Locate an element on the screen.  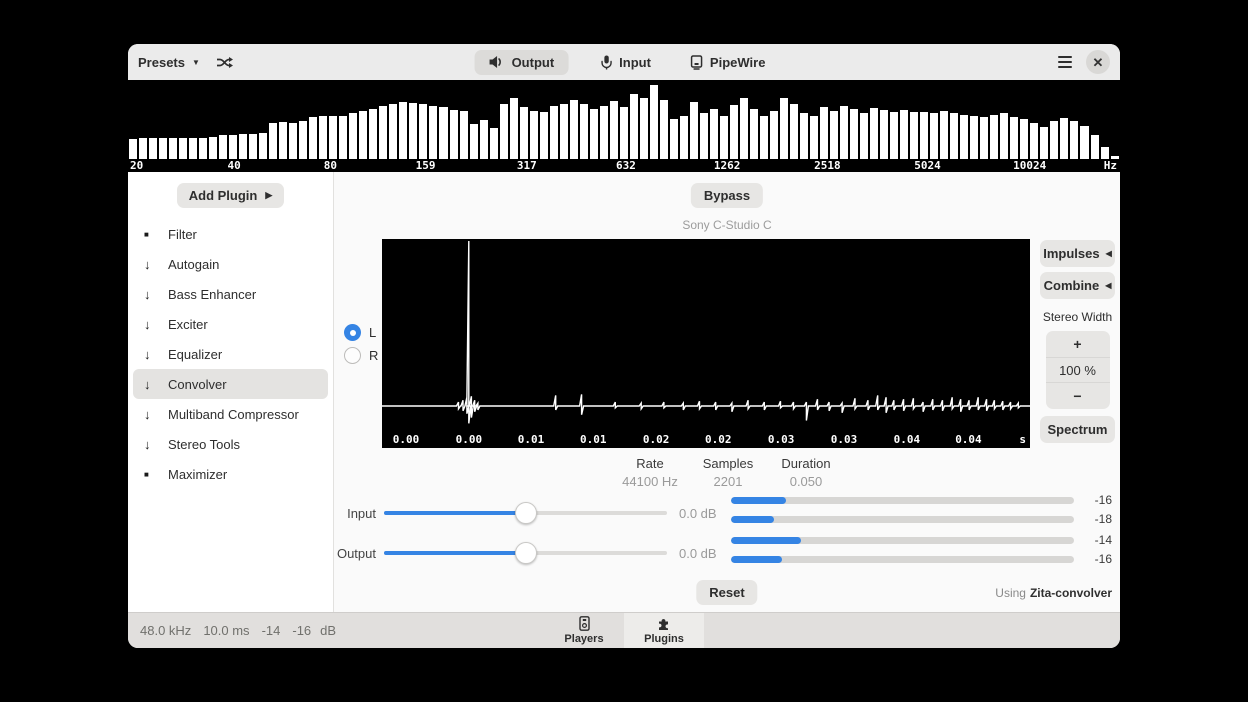
output-gain-slider is located at coordinates (525, 553).